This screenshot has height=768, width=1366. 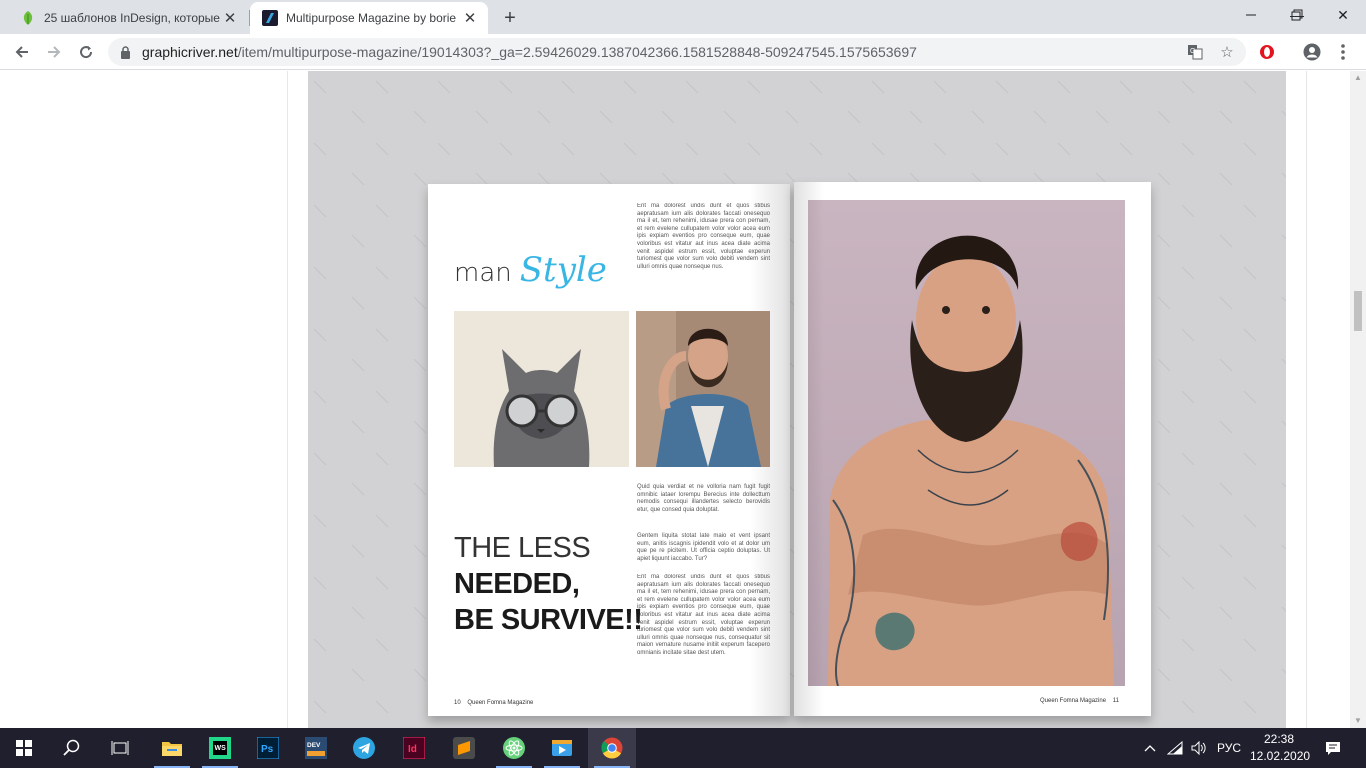 I want to click on file-explorer-icon, so click(x=172, y=748).